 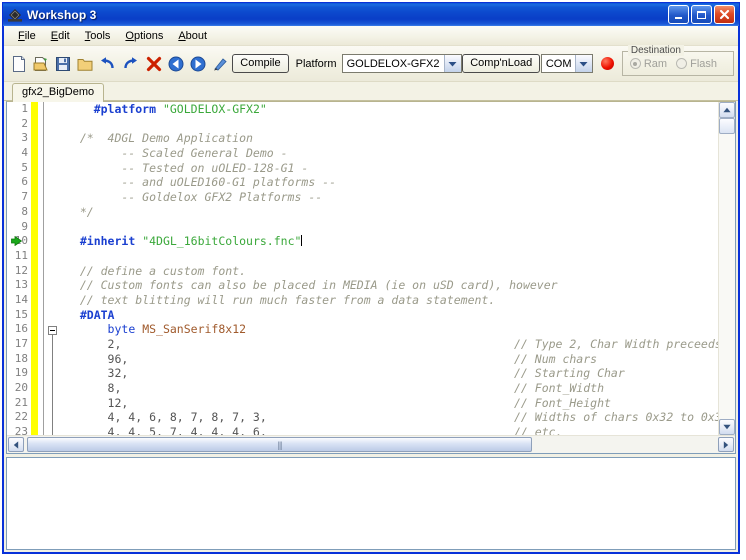 What do you see at coordinates (21, 329) in the screenshot?
I see `line-number: 16` at bounding box center [21, 329].